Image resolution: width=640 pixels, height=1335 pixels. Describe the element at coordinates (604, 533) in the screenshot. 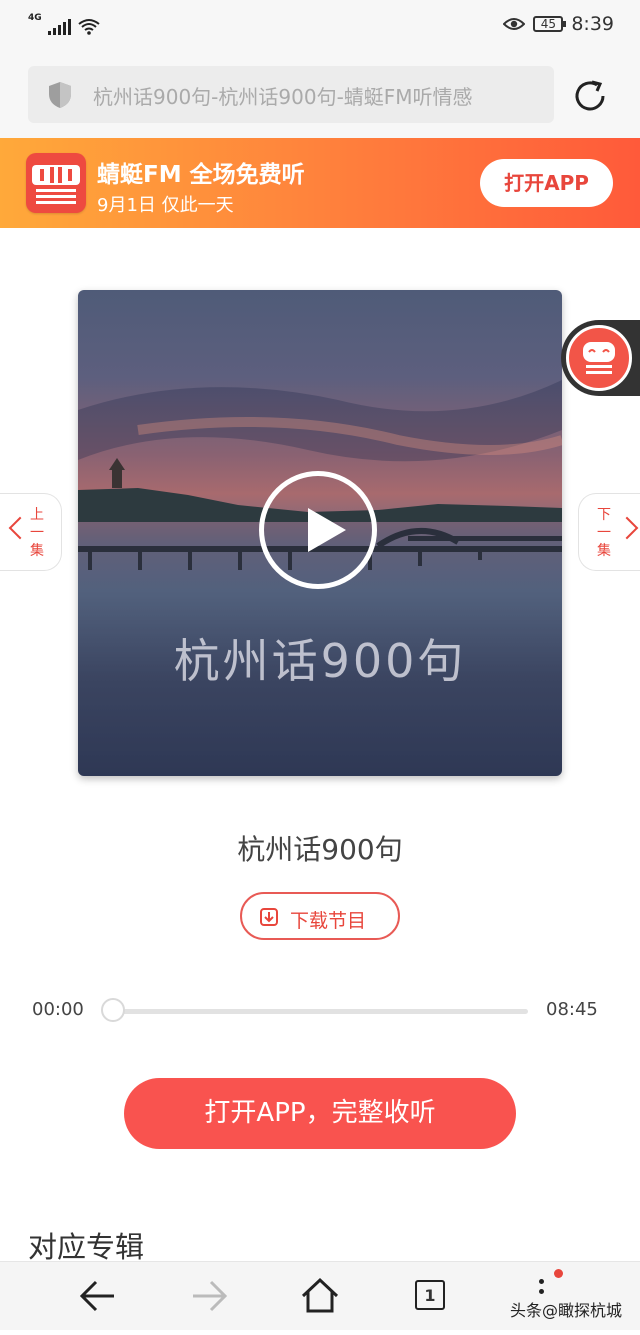

I see `next-episode-label: 下一集` at that location.